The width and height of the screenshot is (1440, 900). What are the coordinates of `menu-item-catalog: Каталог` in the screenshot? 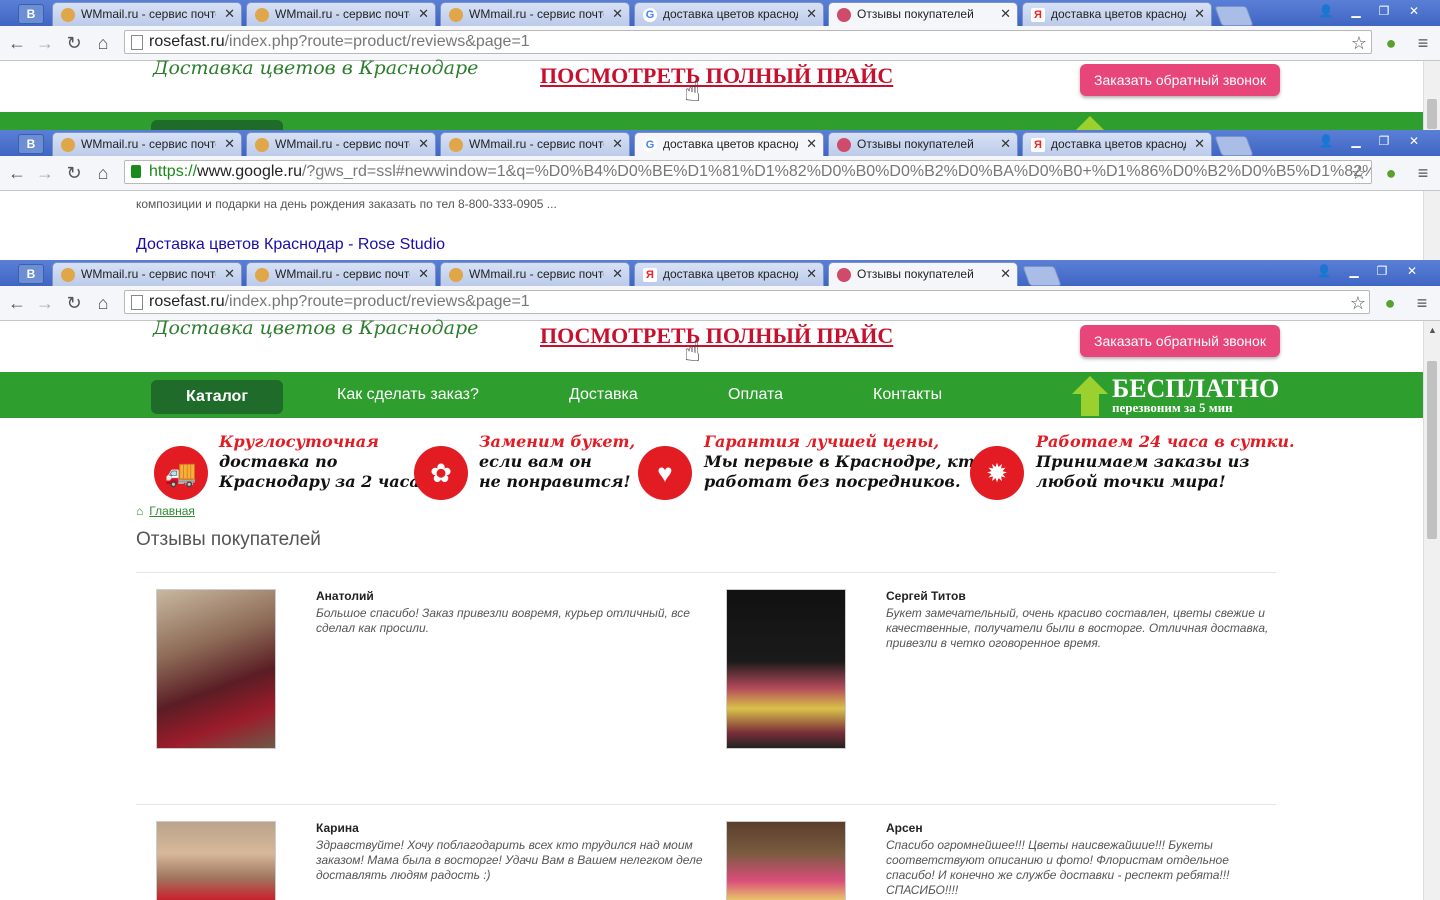 It's located at (217, 397).